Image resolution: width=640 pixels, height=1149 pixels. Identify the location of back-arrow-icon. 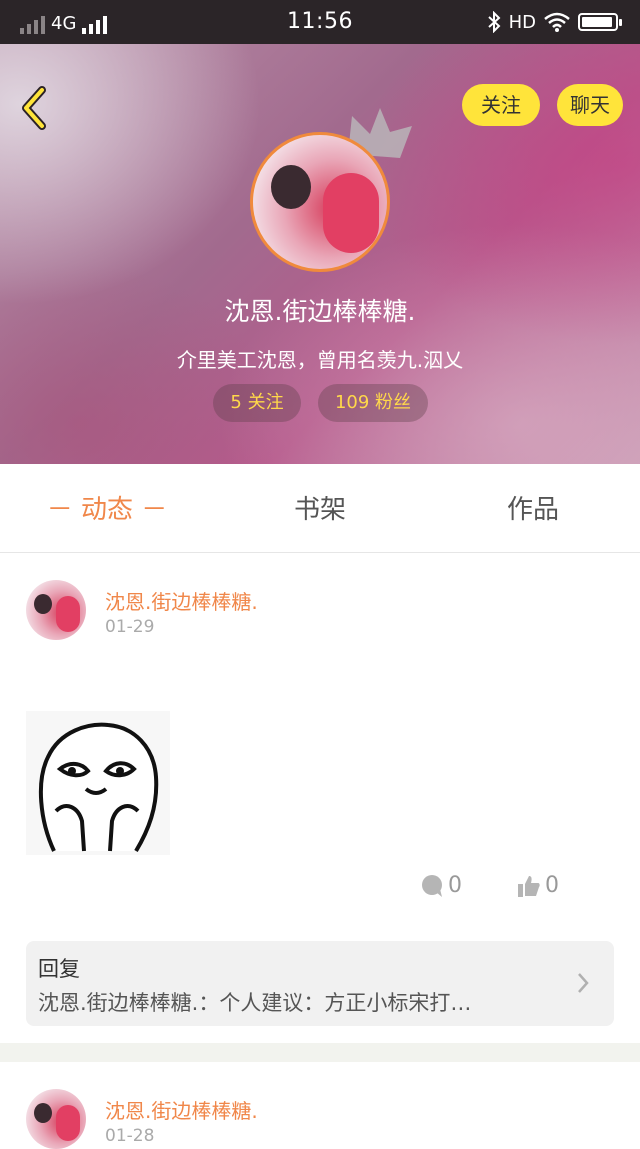
(34, 108).